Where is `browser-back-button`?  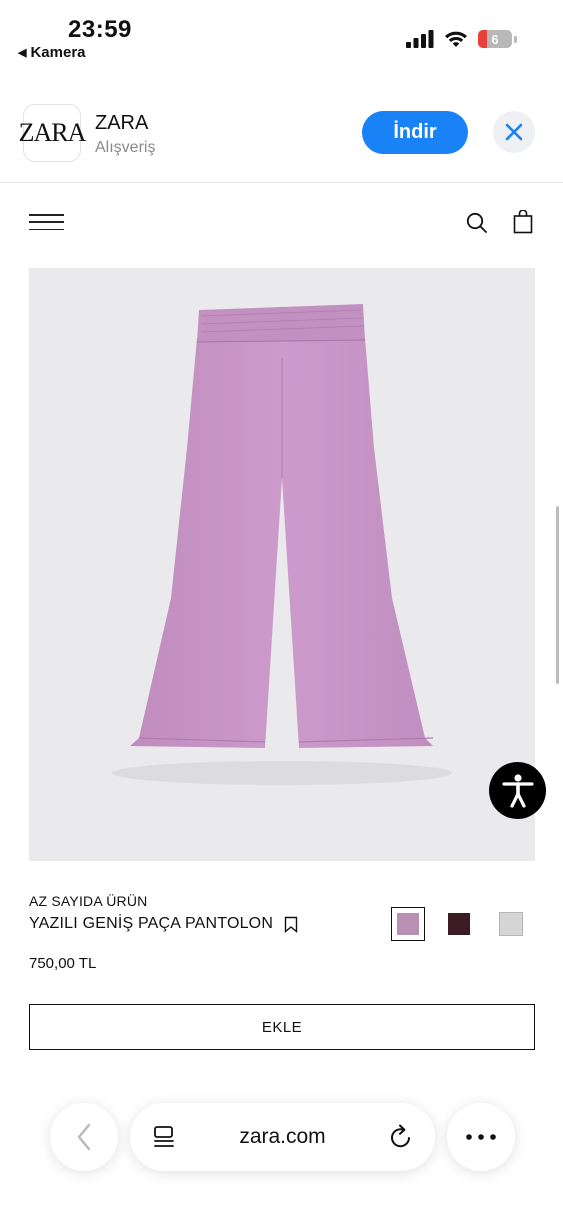
browser-back-button is located at coordinates (84, 1137).